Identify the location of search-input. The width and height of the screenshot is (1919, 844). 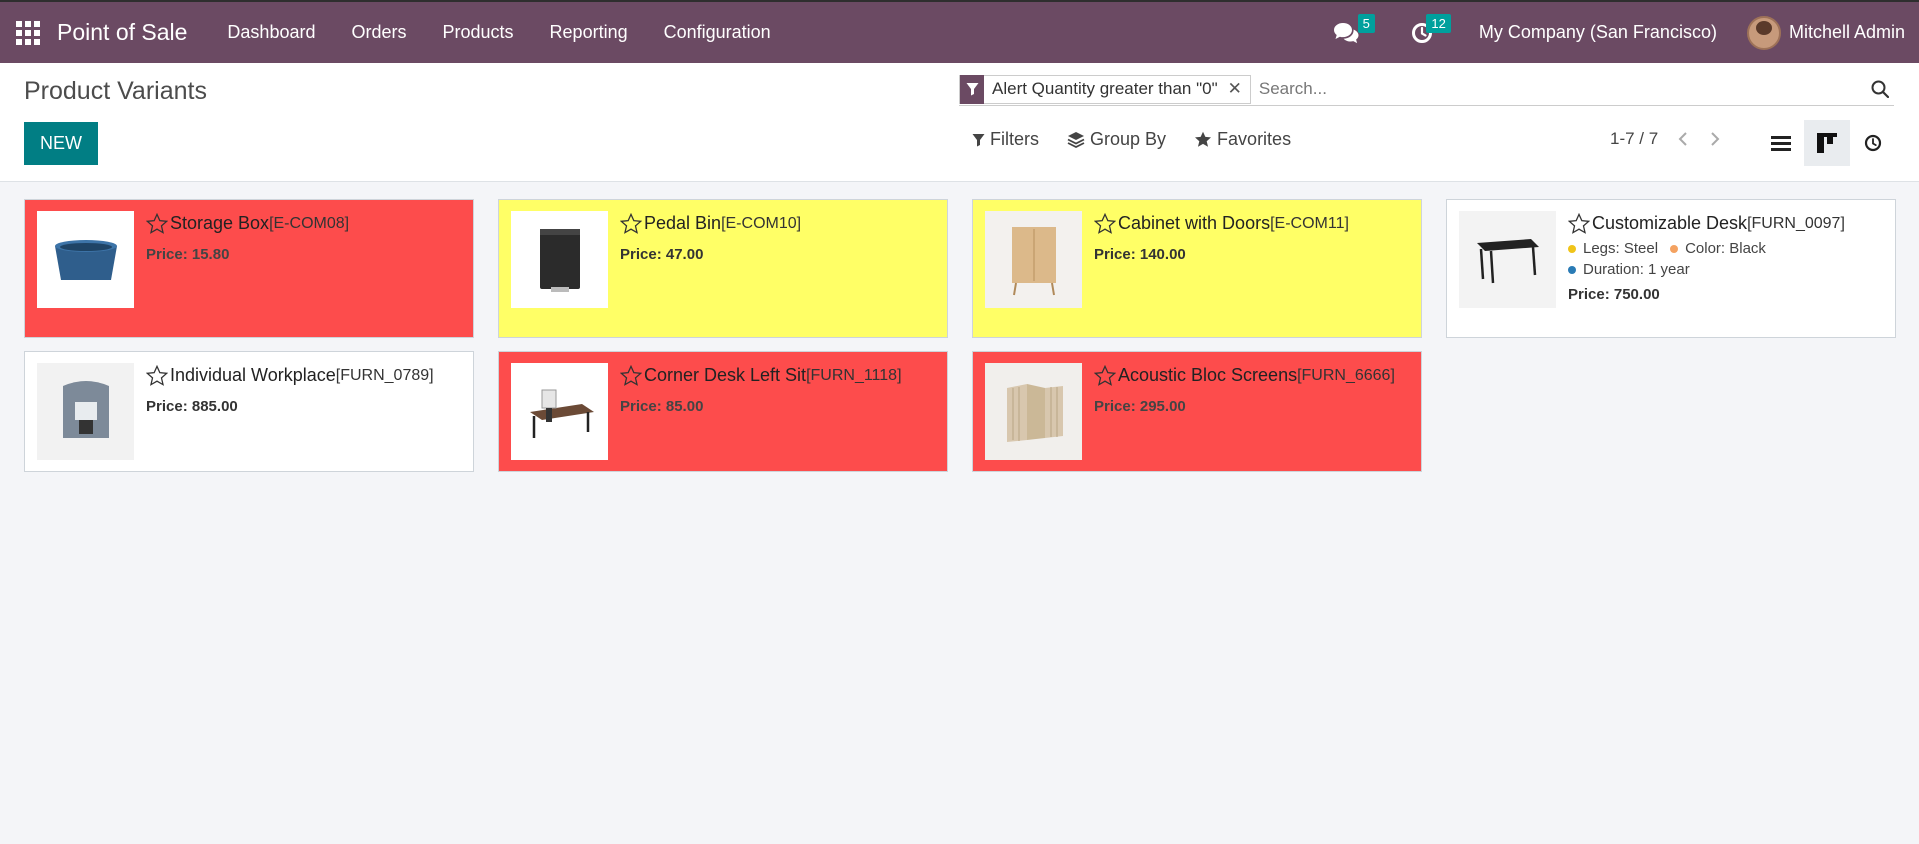
(1558, 89).